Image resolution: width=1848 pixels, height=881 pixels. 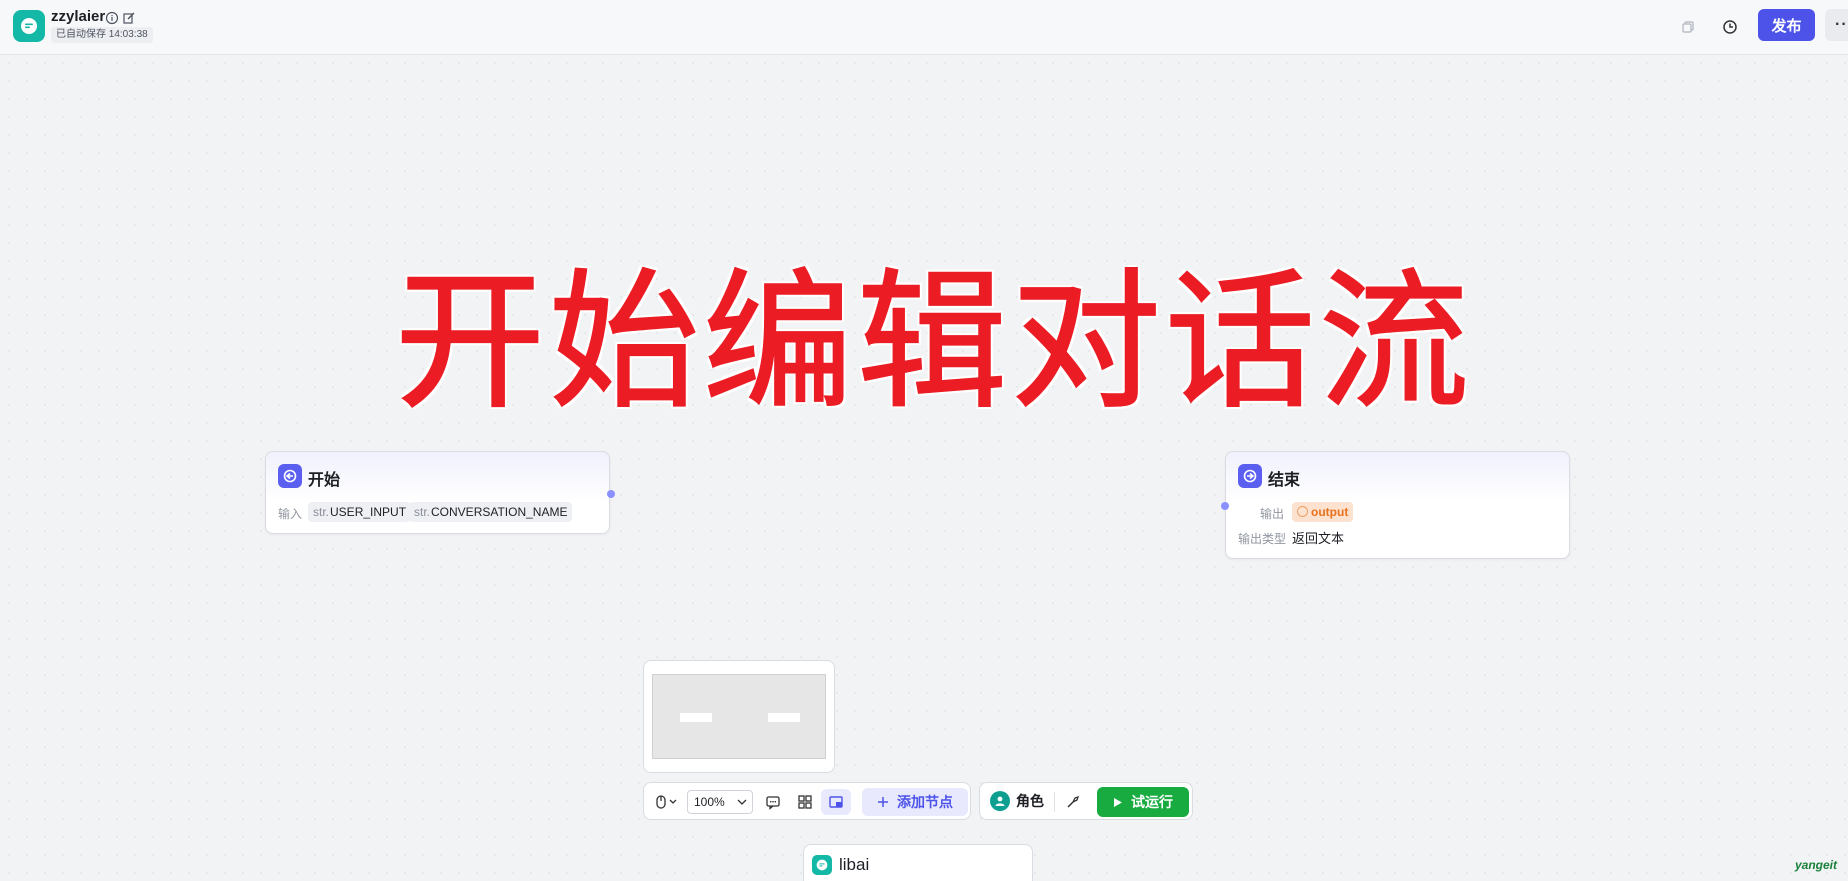 I want to click on autosave-status: 已自动保存 14:03:38, so click(x=102, y=35).